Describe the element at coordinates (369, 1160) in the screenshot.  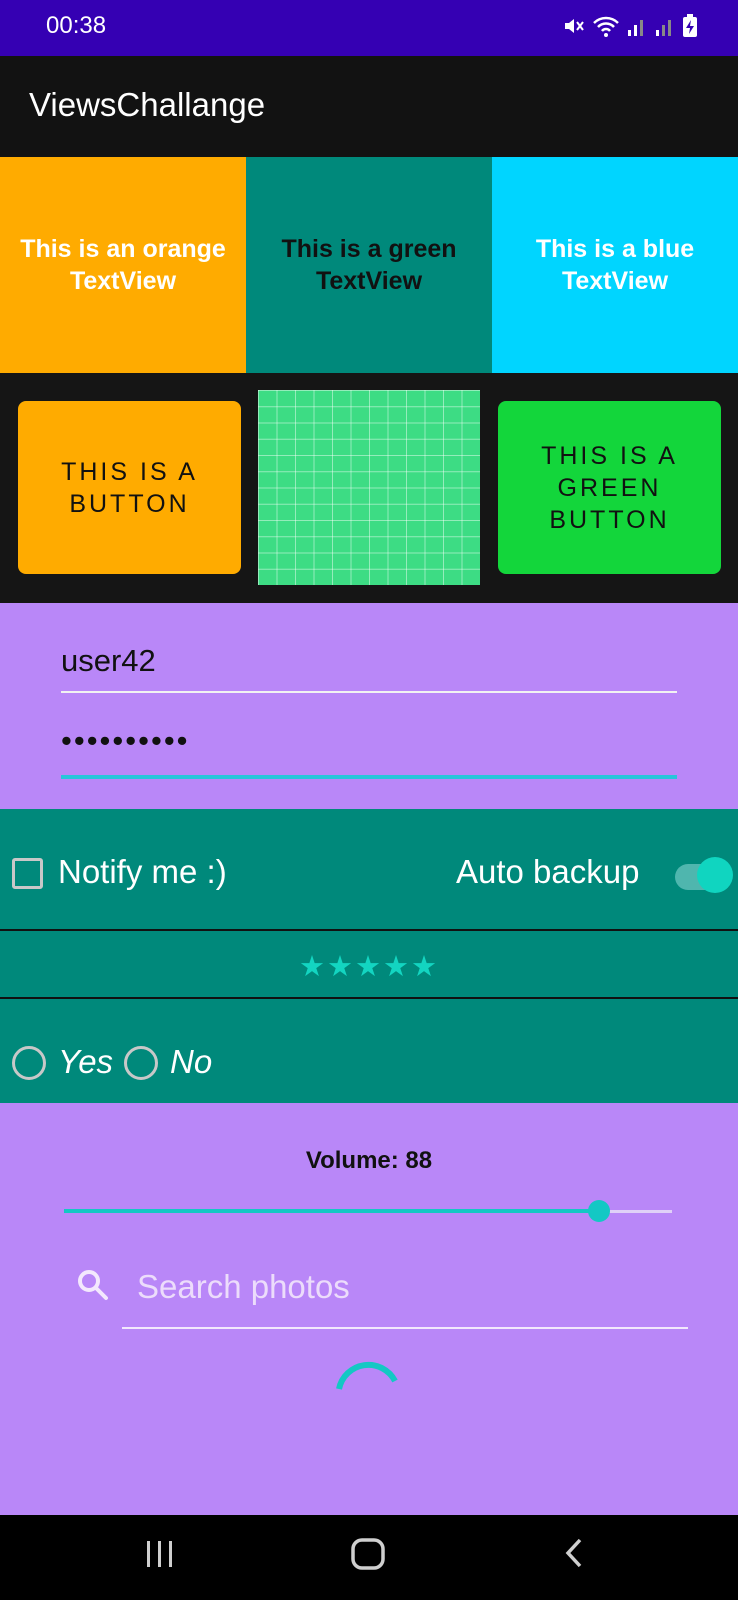
I see `volume-label: Volume: 88` at that location.